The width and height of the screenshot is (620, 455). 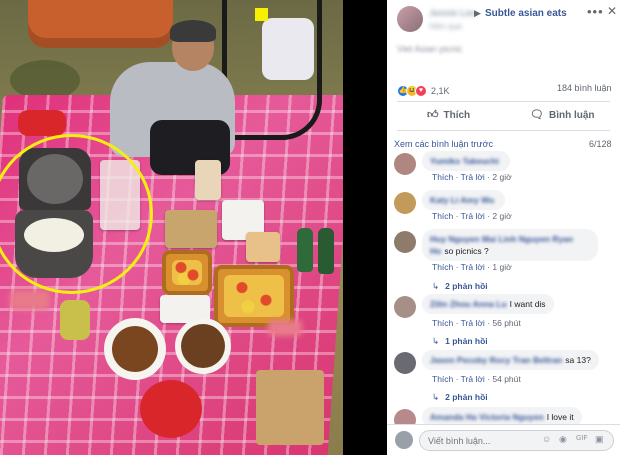 I want to click on comment-count: 184 bình luận, so click(x=584, y=88).